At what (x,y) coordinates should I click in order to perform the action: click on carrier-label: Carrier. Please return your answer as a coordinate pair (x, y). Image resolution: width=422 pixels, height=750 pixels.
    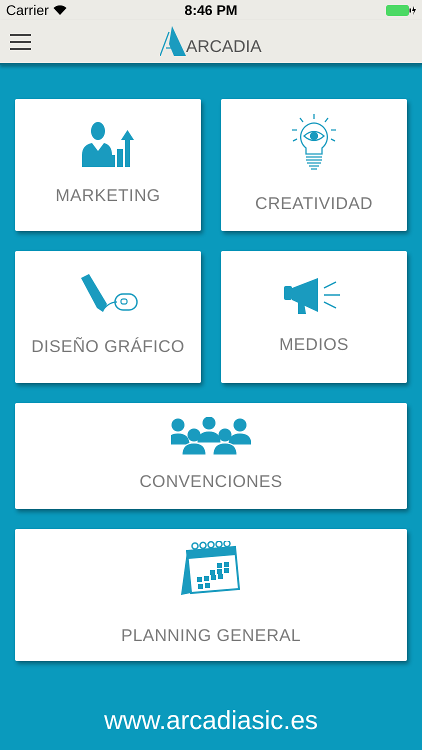
    Looking at the image, I should click on (27, 10).